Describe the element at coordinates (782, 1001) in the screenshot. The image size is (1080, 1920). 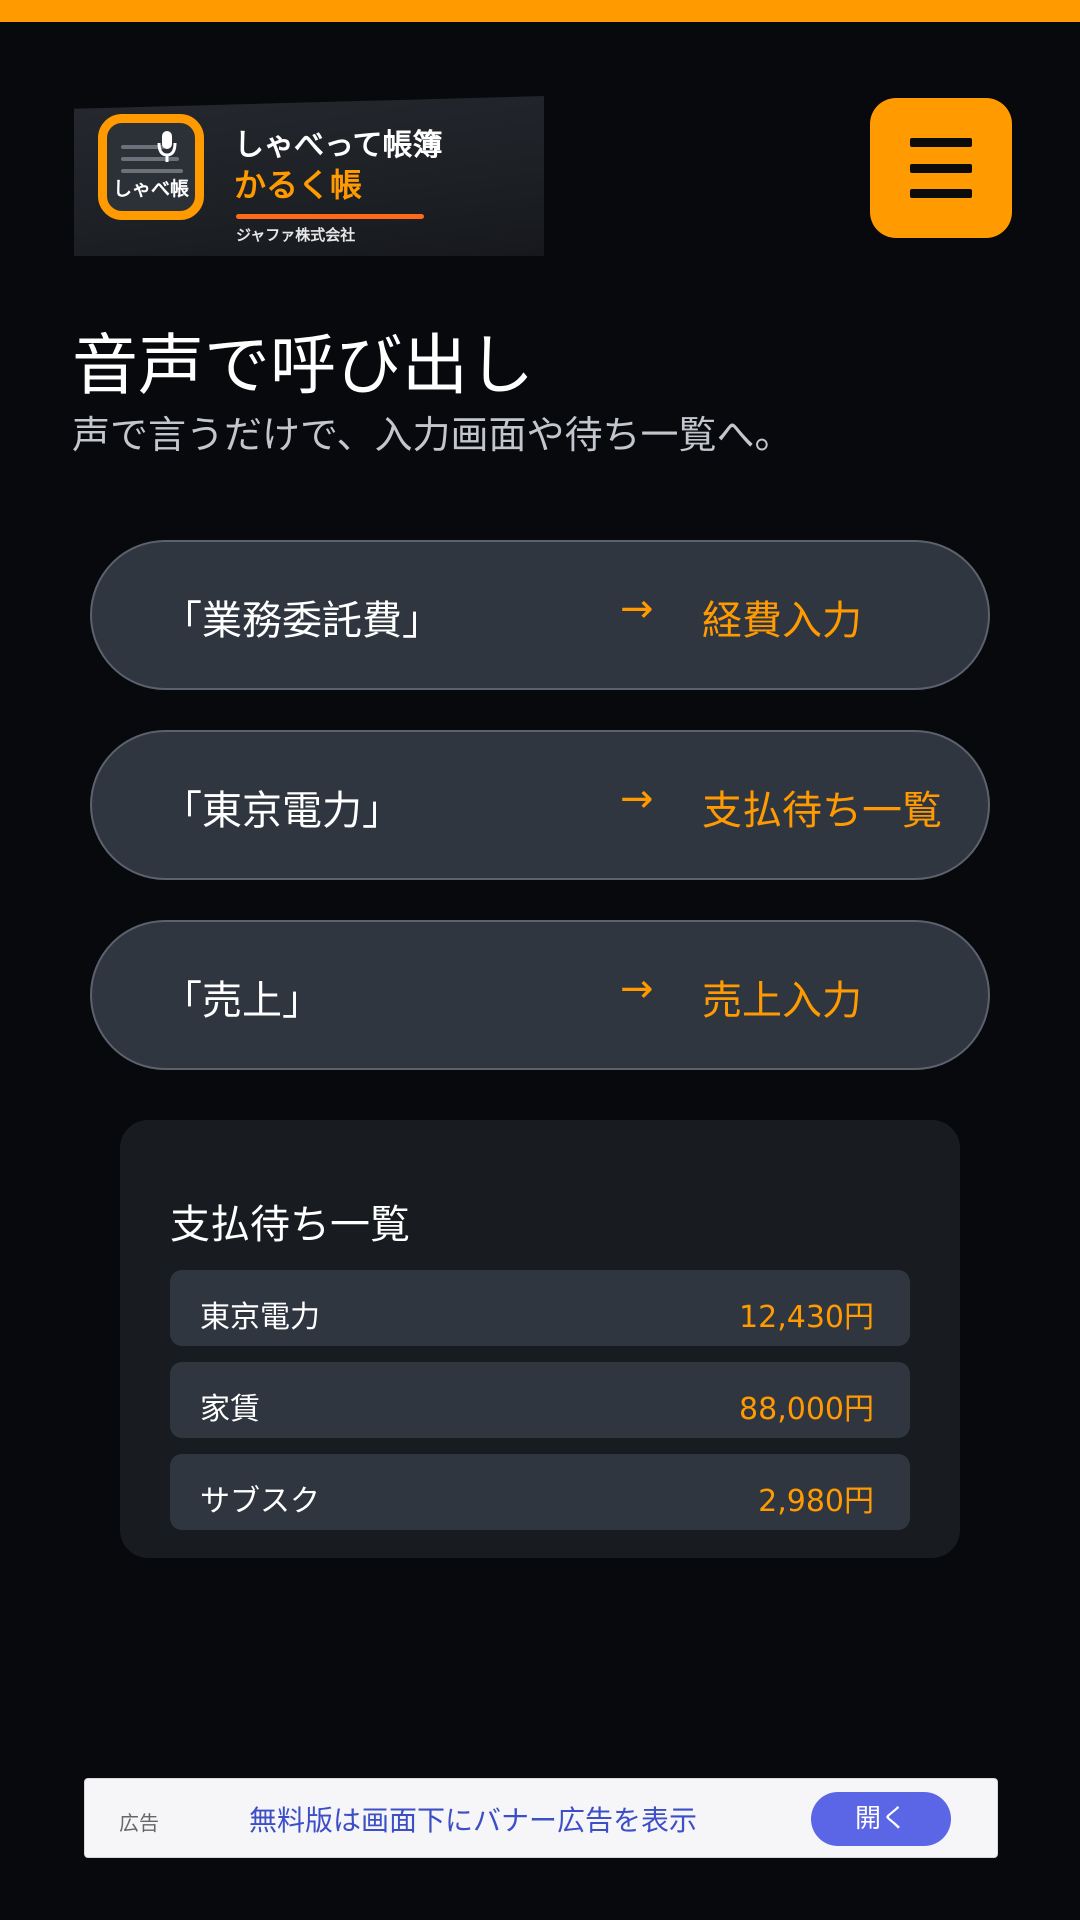
I see `command-target: 売上入力` at that location.